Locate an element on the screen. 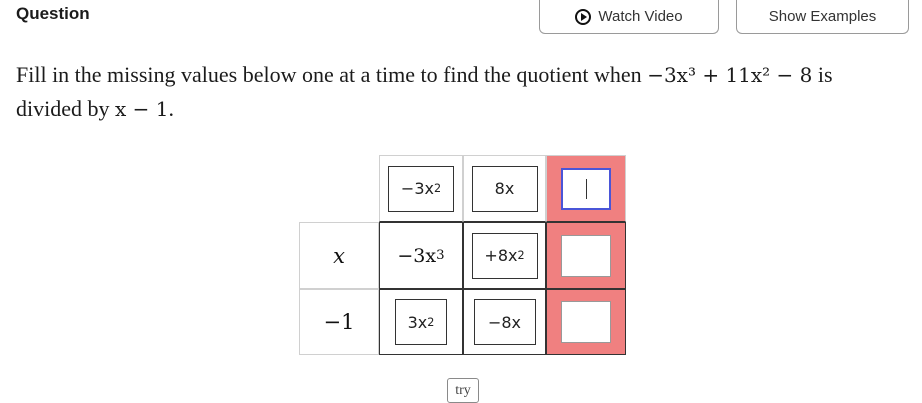 The image size is (922, 403). product-neg1-term-1-base: 3x is located at coordinates (417, 322).